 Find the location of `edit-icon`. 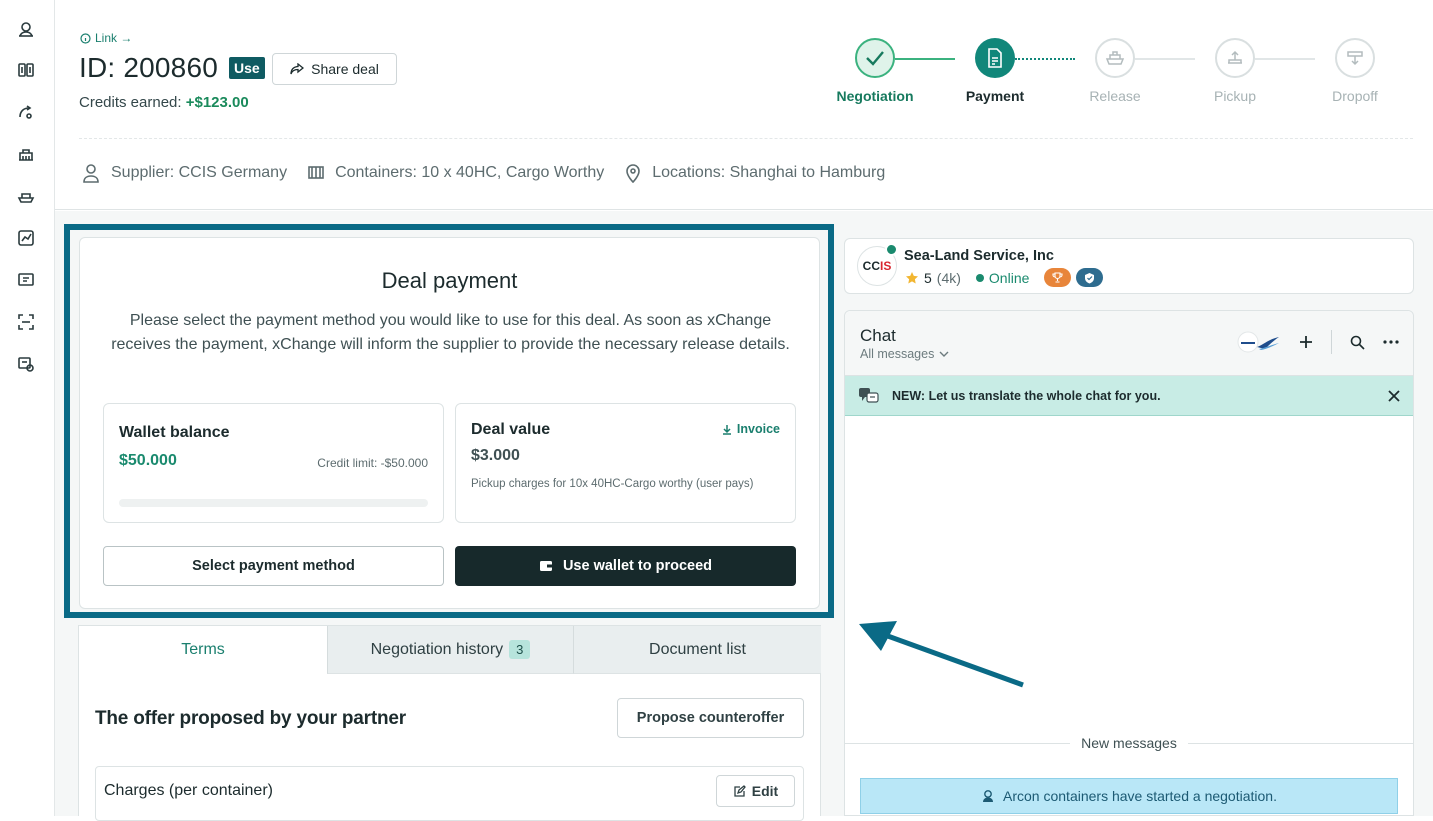

edit-icon is located at coordinates (740, 790).